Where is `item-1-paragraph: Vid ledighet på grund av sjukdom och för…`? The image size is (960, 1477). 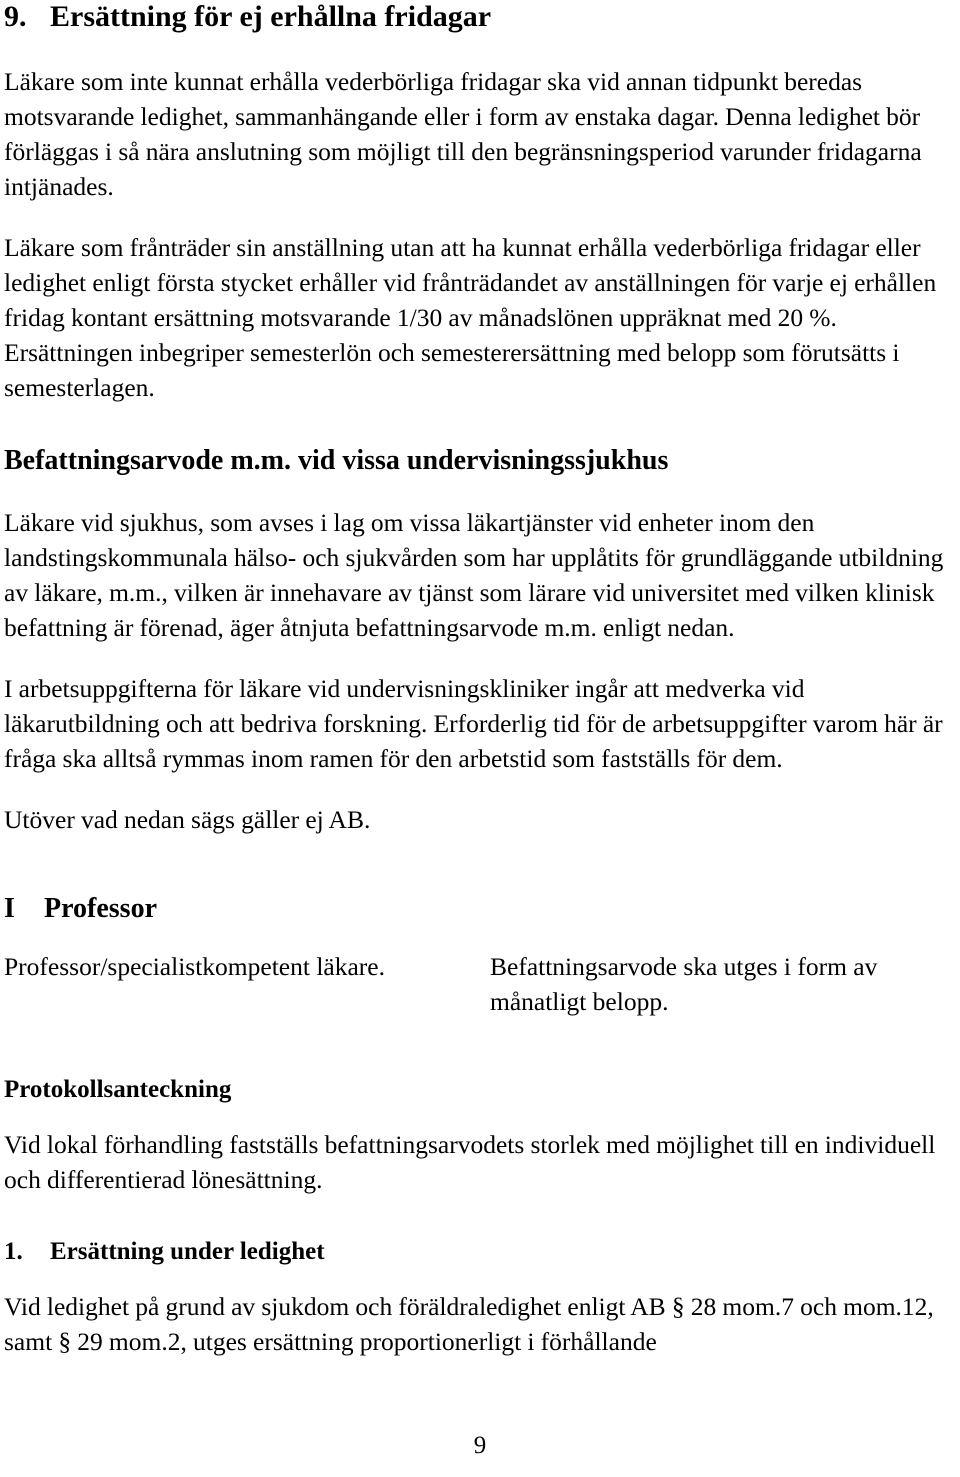
item-1-paragraph: Vid ledighet på grund av sjukdom och för… is located at coordinates (469, 1324).